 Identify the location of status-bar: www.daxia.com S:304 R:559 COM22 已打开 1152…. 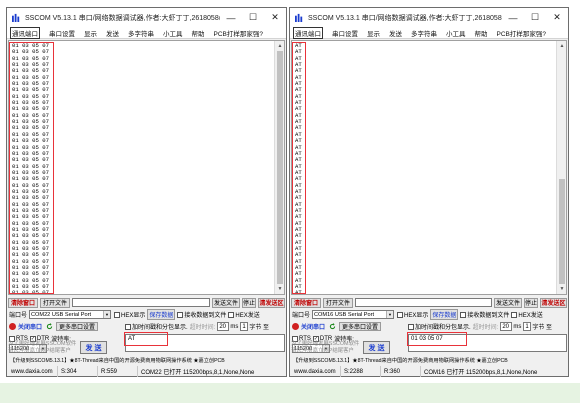
(146, 371).